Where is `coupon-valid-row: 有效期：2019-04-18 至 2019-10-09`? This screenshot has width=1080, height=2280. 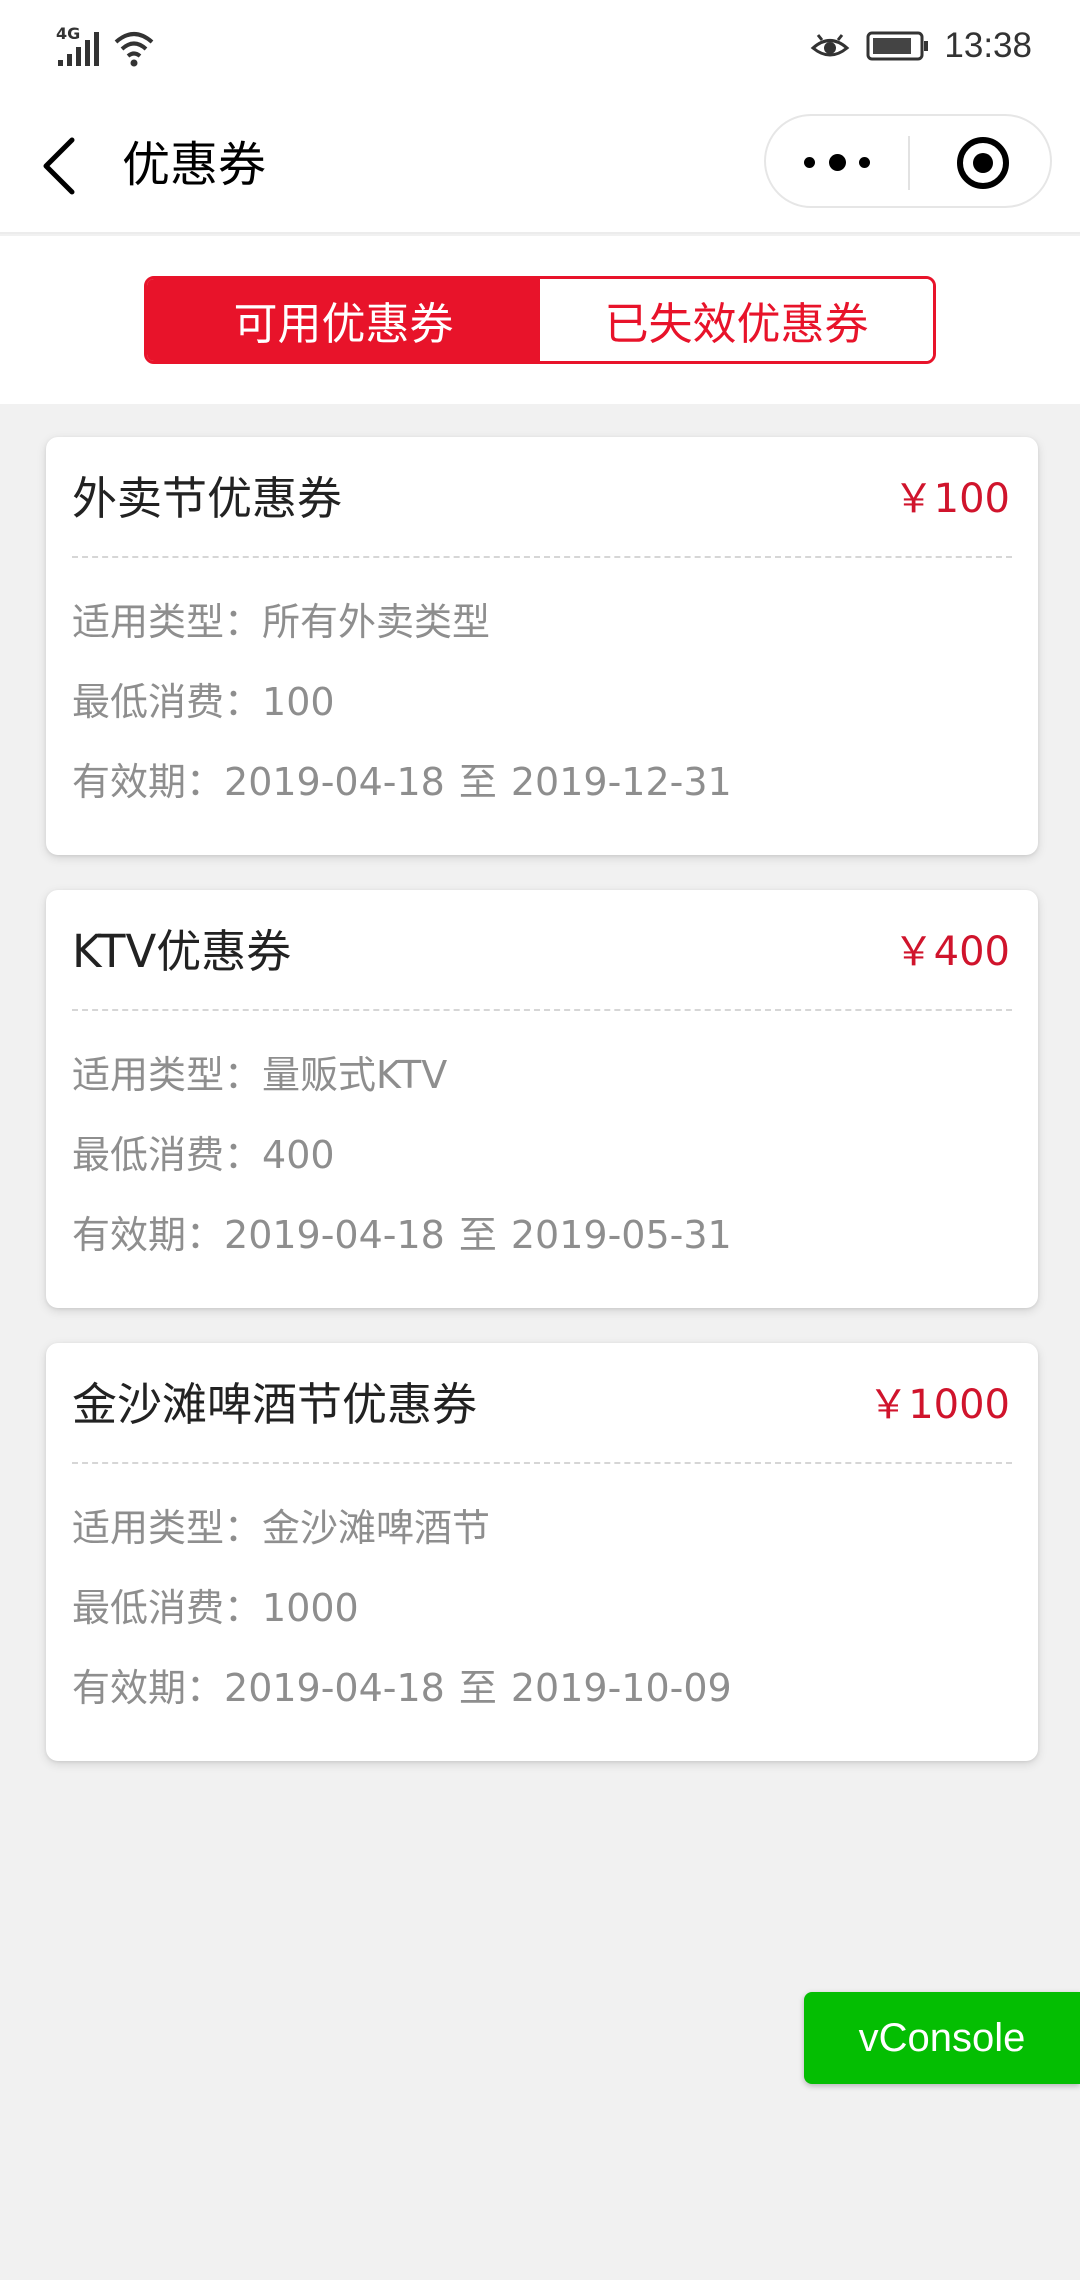 coupon-valid-row: 有效期：2019-04-18 至 2019-10-09 is located at coordinates (402, 1688).